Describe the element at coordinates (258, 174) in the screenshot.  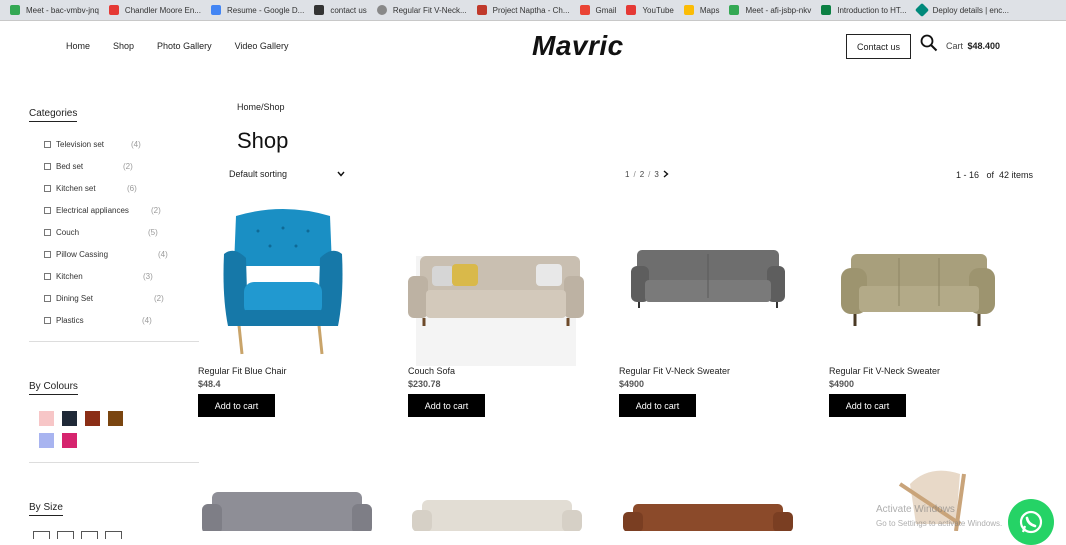
I see `sort-label: Default sorting` at that location.